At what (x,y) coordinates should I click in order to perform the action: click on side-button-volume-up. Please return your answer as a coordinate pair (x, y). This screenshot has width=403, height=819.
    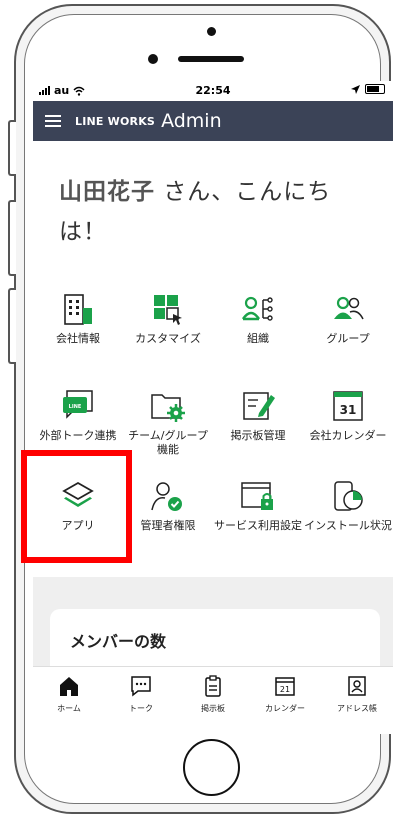
    Looking at the image, I should click on (12, 238).